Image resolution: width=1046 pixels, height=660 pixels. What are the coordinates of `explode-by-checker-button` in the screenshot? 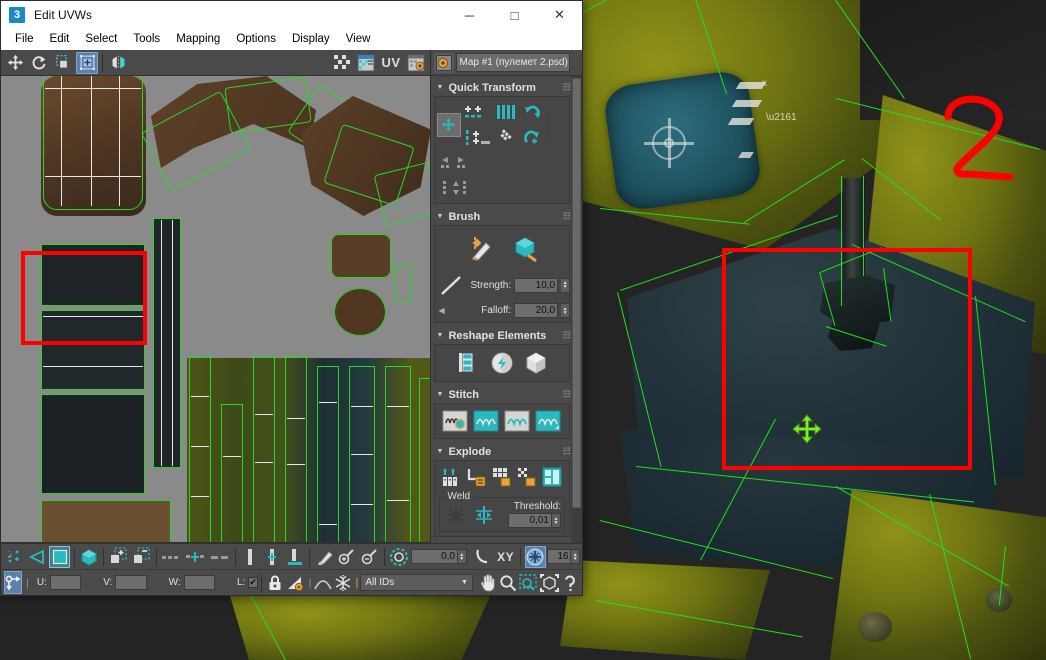 It's located at (527, 477).